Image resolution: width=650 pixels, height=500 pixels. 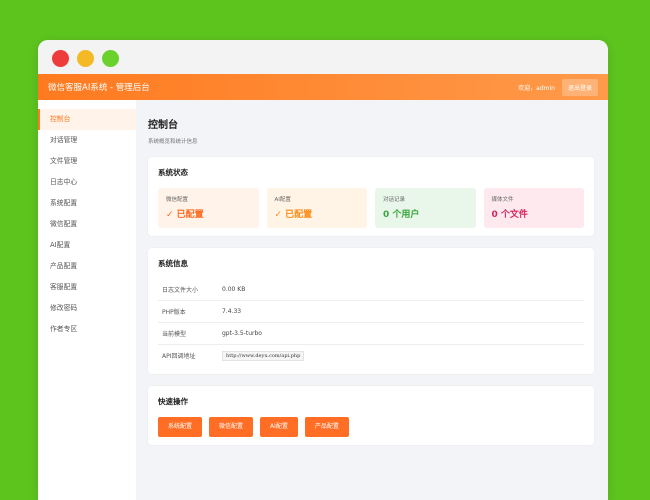 What do you see at coordinates (87, 308) in the screenshot?
I see `sidebar-item-change-password: 修改密码` at bounding box center [87, 308].